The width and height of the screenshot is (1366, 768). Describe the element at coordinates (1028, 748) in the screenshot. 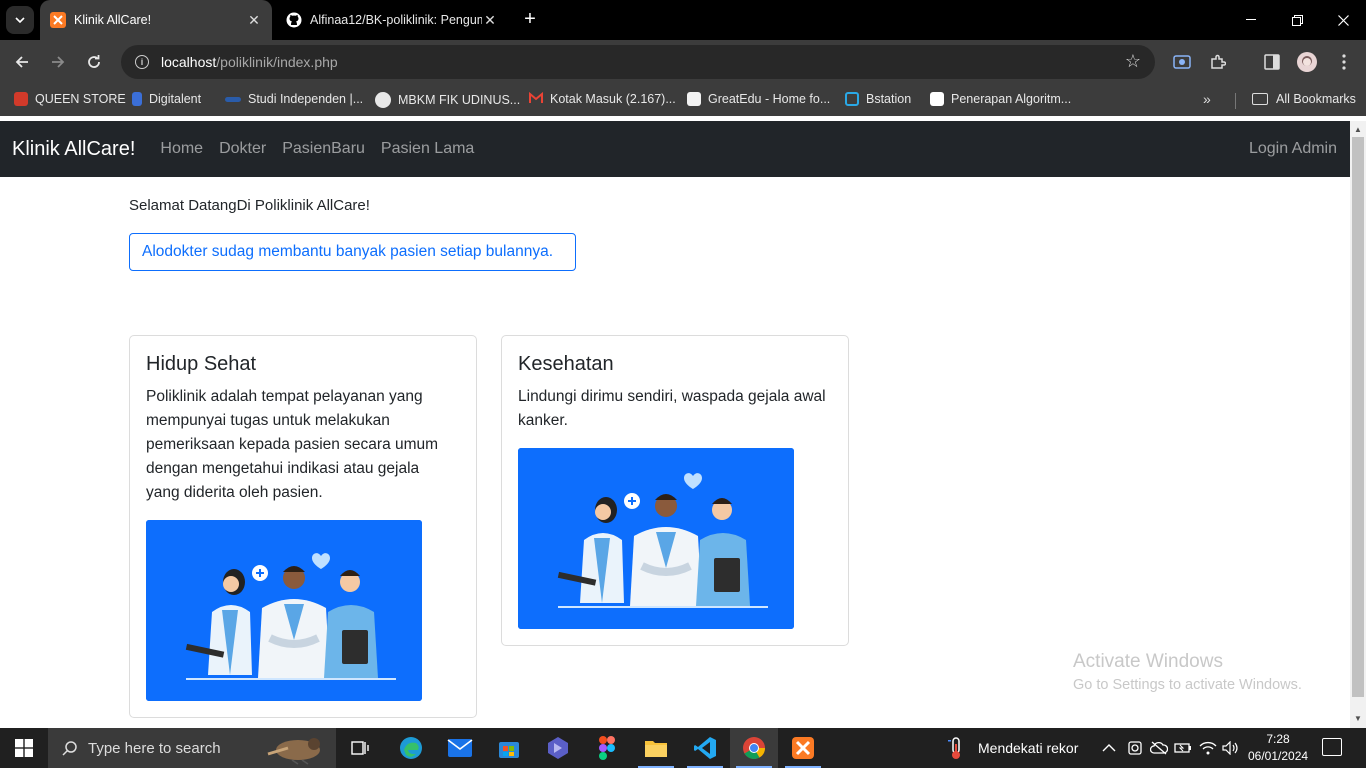

I see `weather-text: Mendekati rekor` at that location.